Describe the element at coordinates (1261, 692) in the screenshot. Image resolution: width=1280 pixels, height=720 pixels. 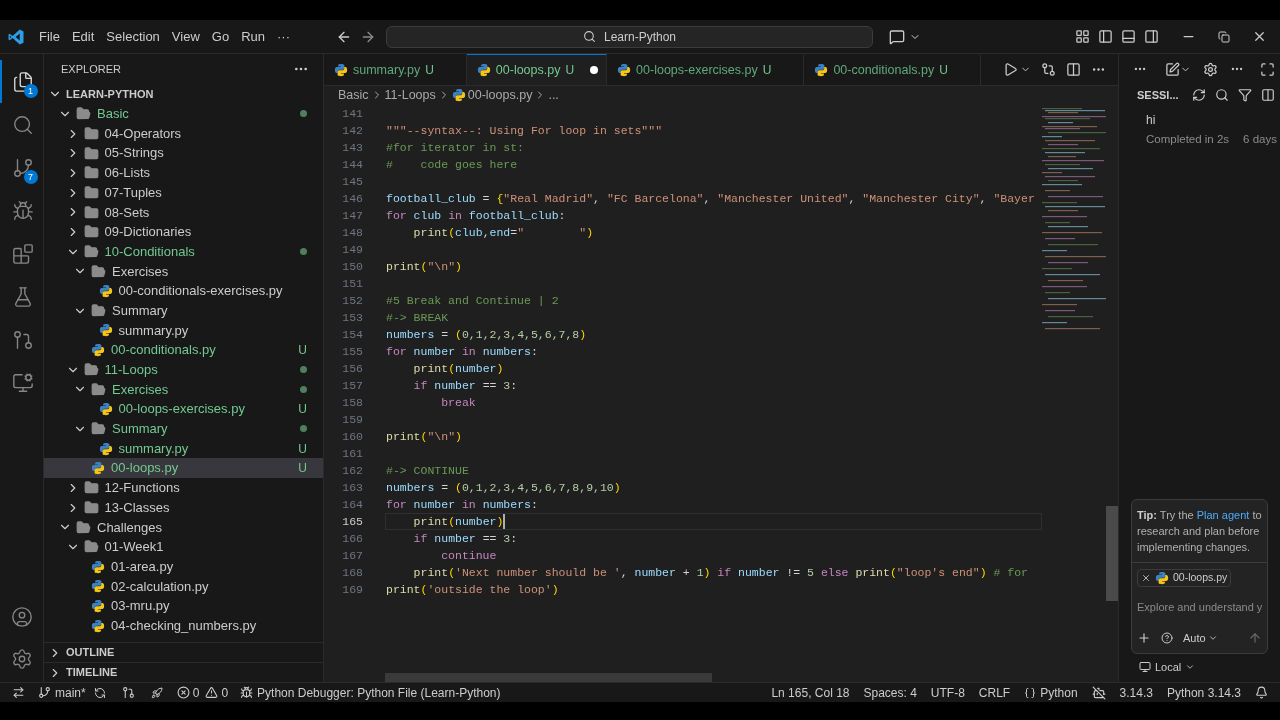
I see `notification-icon` at that location.